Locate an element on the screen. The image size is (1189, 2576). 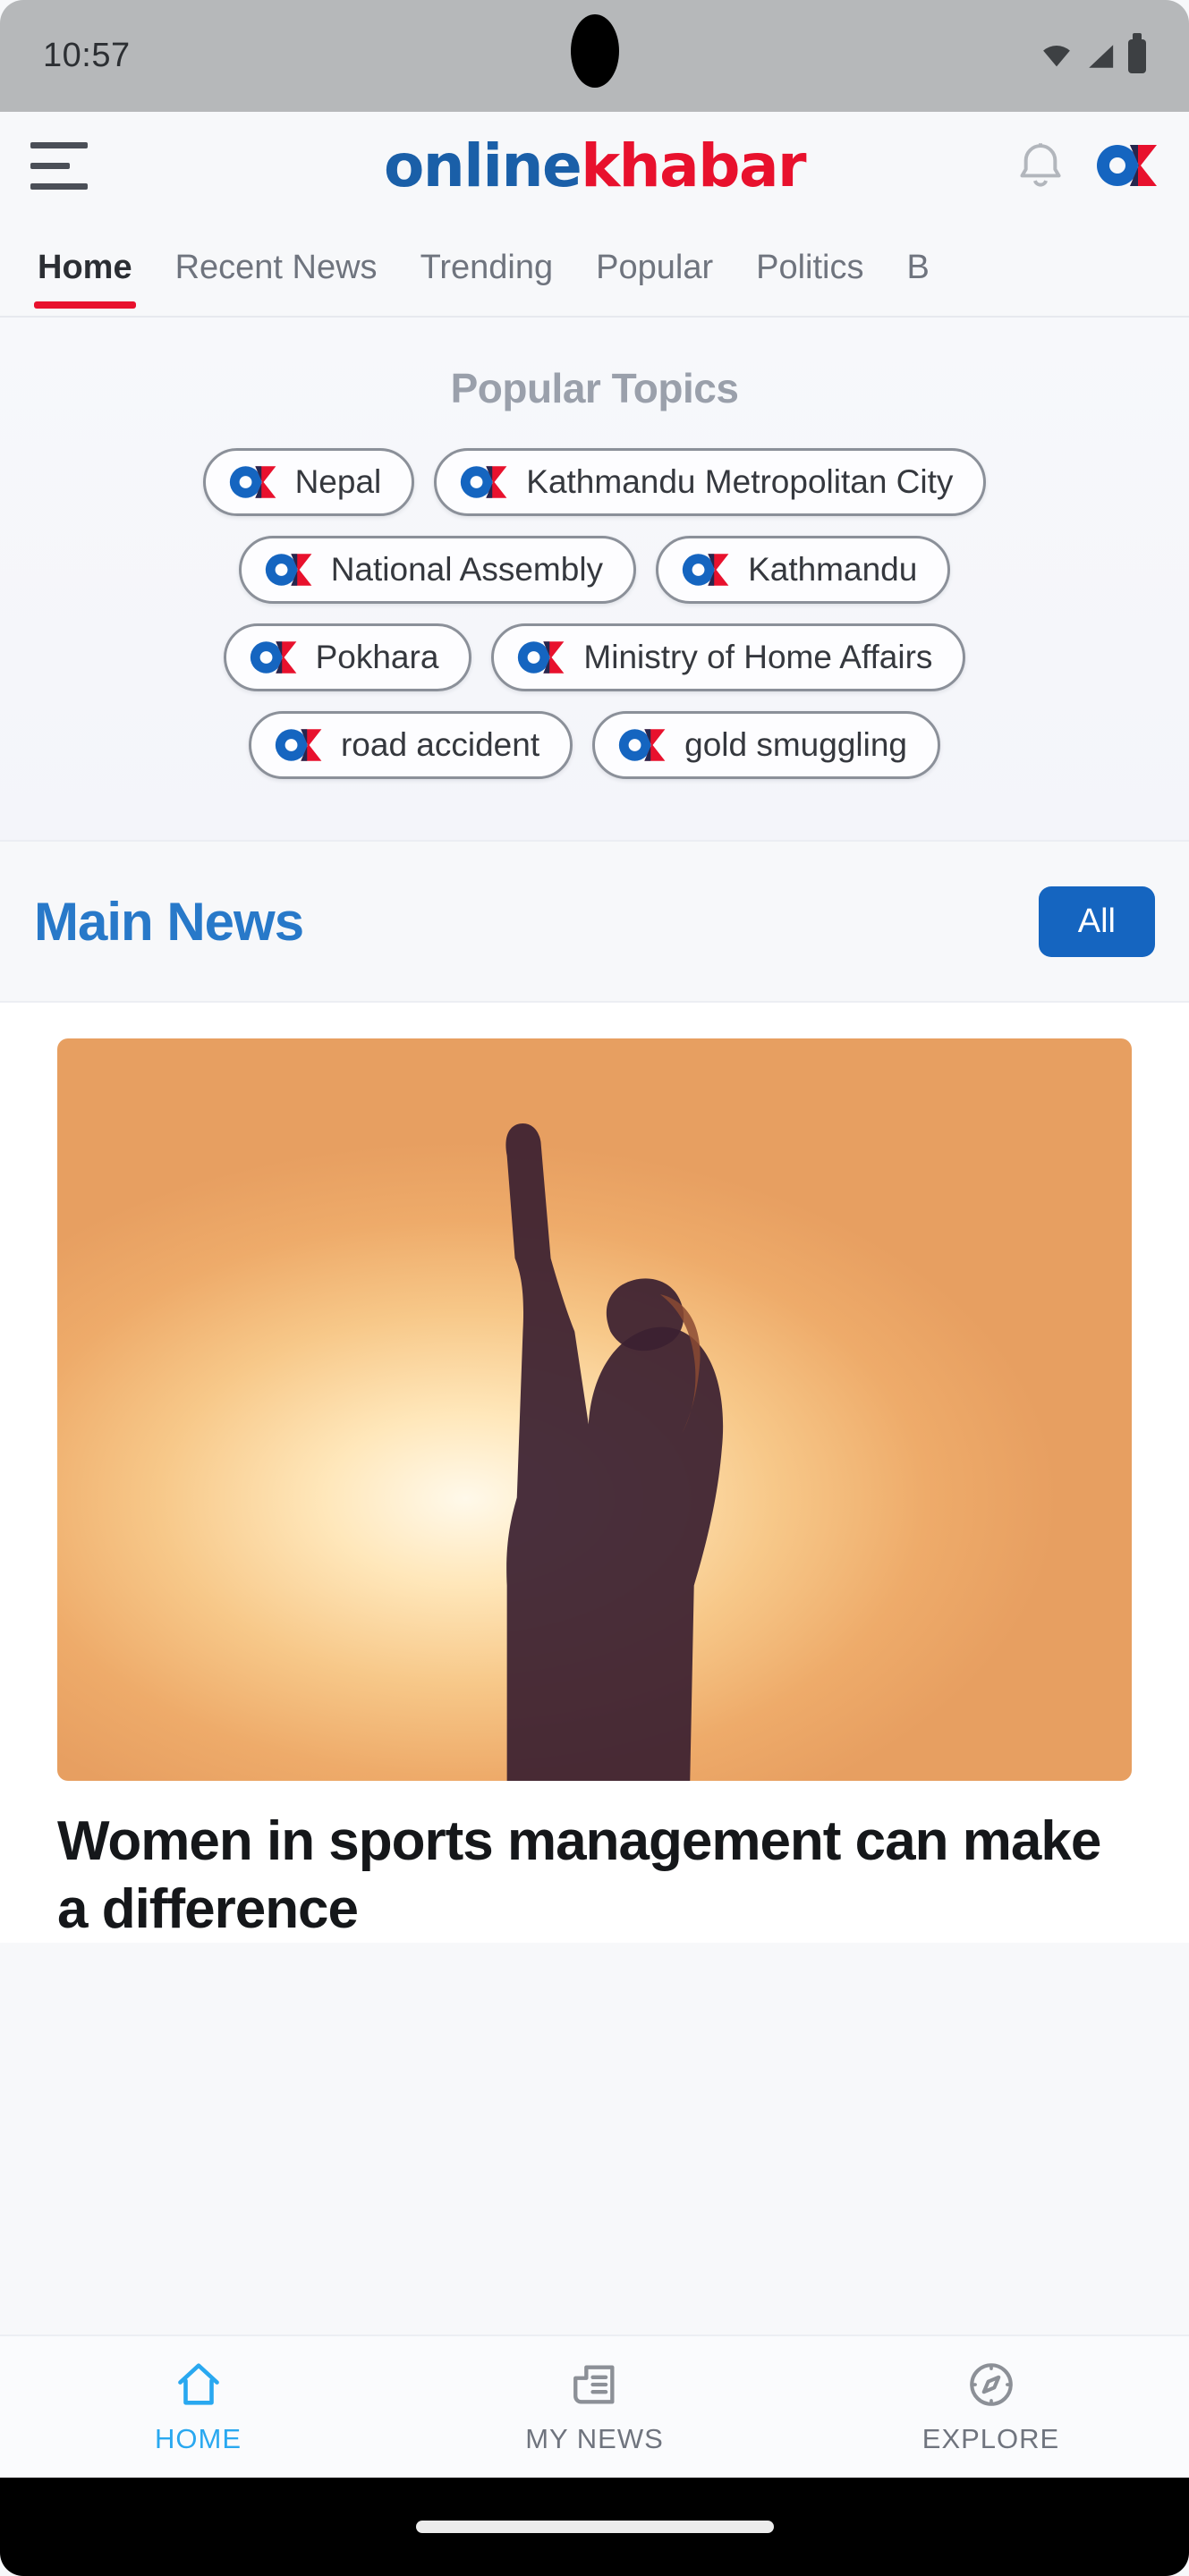
status-bar: 10:57 is located at coordinates (594, 56).